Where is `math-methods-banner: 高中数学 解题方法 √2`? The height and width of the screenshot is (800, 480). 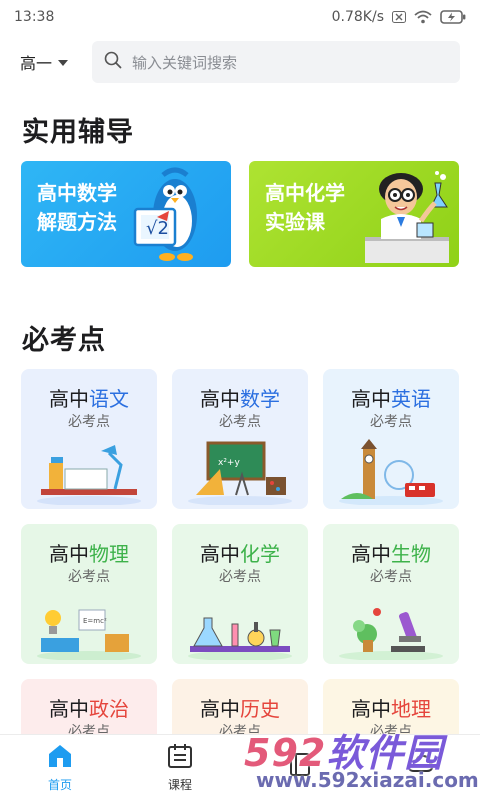
math-methods-banner: 高中数学 解题方法 √2 is located at coordinates (126, 214).